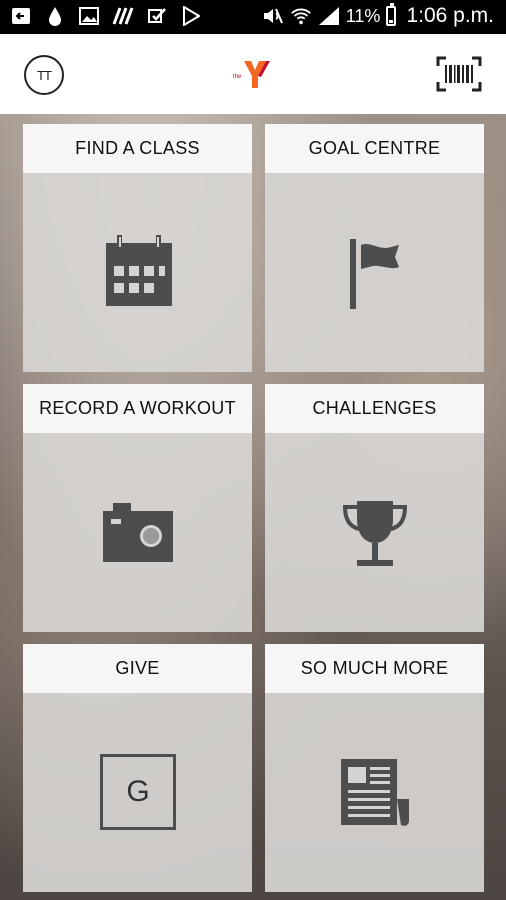 The image size is (506, 900). I want to click on battery-icon, so click(391, 14).